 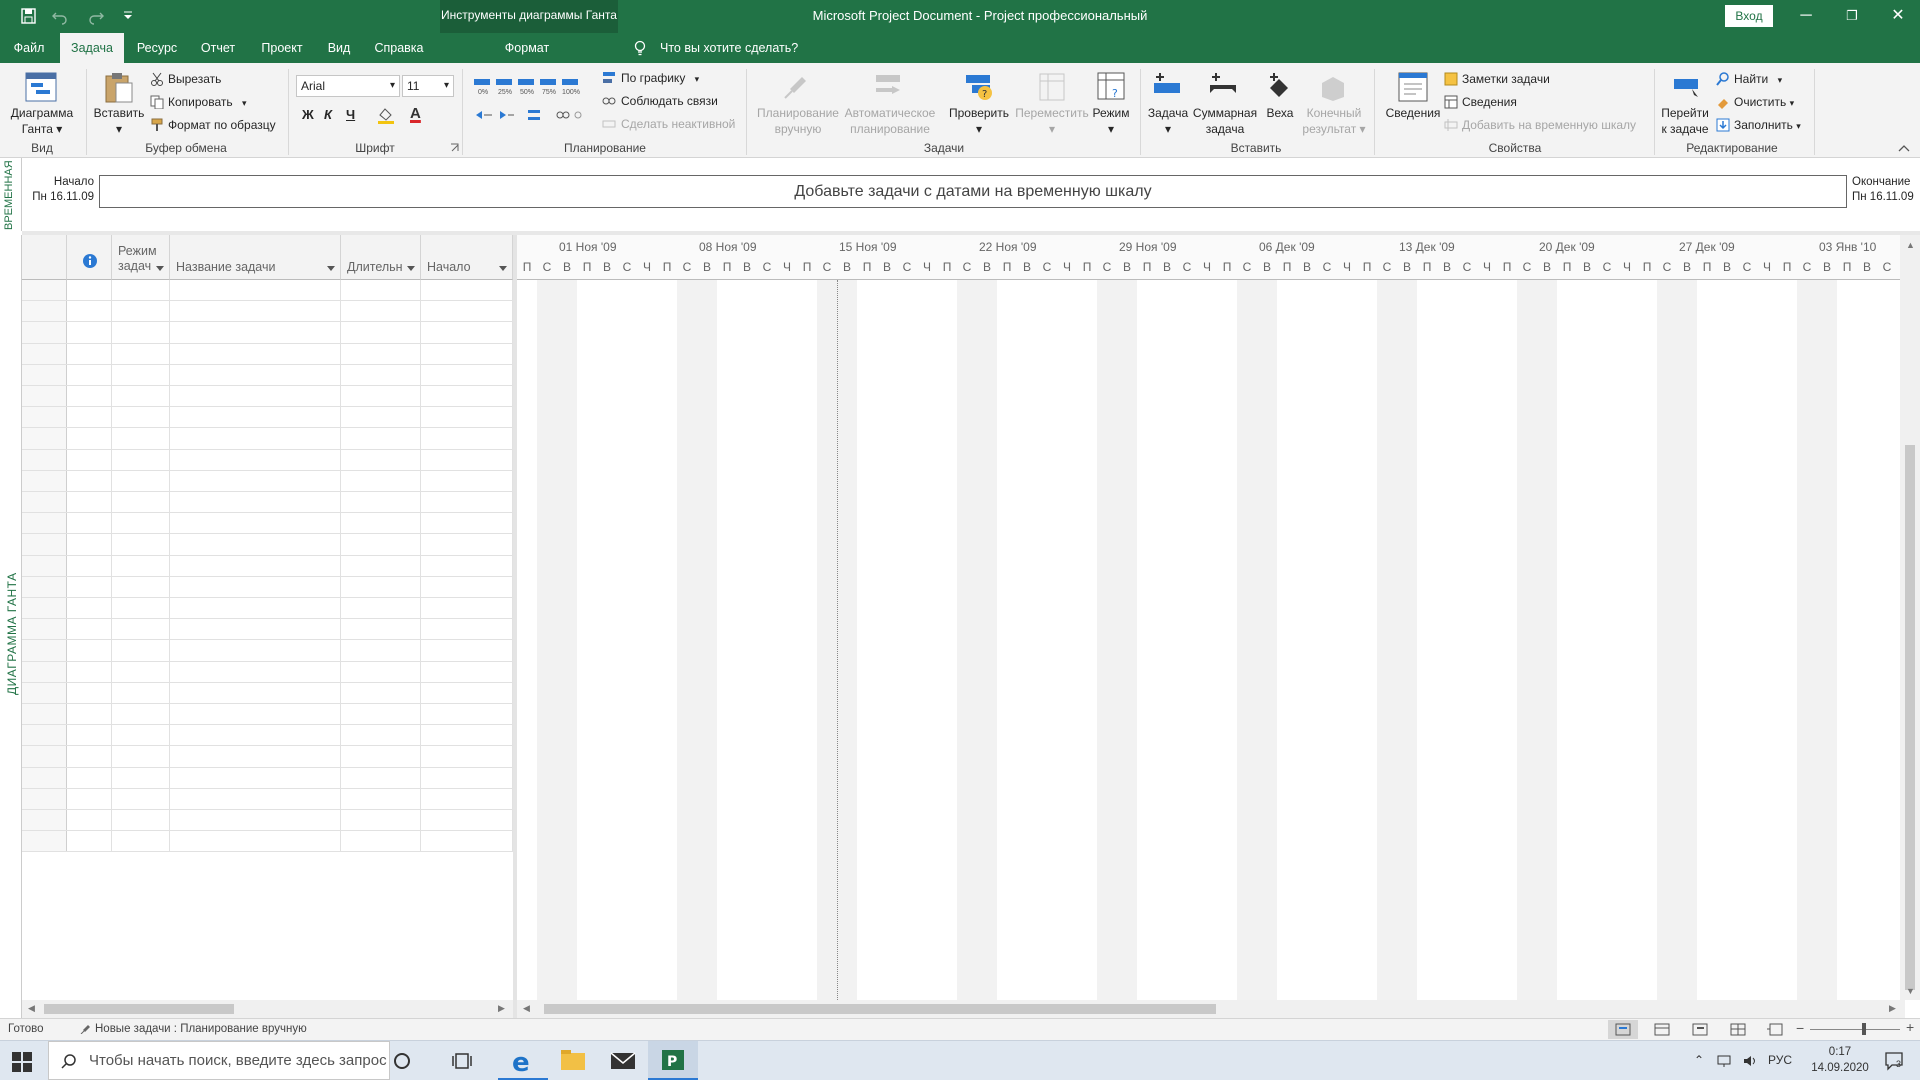 What do you see at coordinates (890, 121) in the screenshot?
I see `auto-schedule-button: Автоматическое планирование` at bounding box center [890, 121].